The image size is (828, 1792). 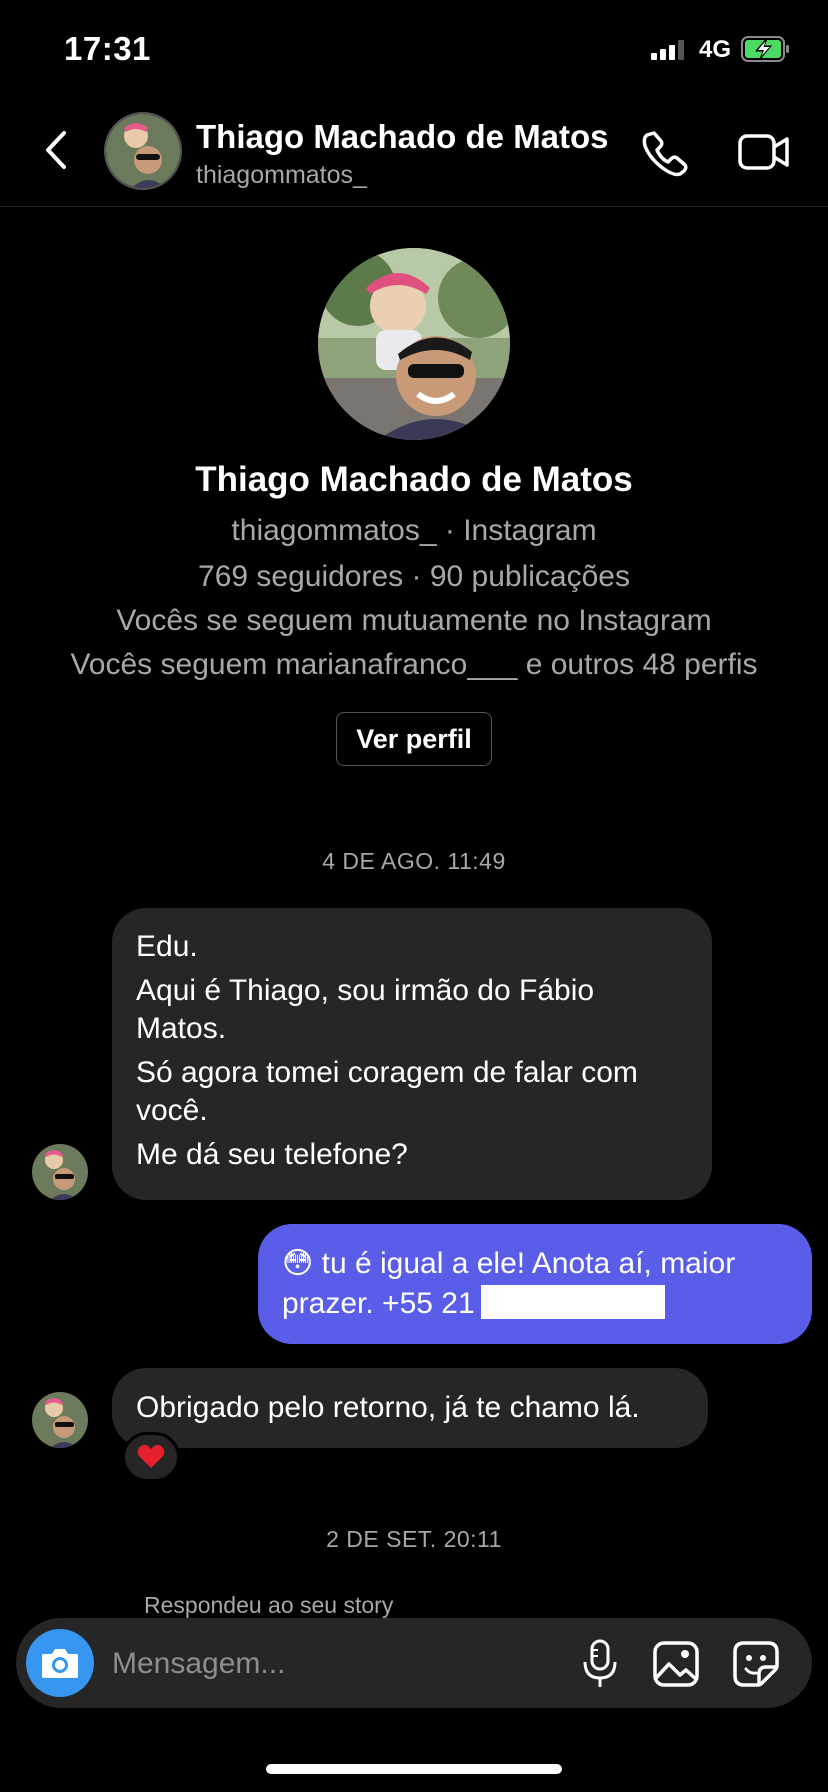 What do you see at coordinates (272, 1154) in the screenshot?
I see `message-line: Me dá seu telefone?` at bounding box center [272, 1154].